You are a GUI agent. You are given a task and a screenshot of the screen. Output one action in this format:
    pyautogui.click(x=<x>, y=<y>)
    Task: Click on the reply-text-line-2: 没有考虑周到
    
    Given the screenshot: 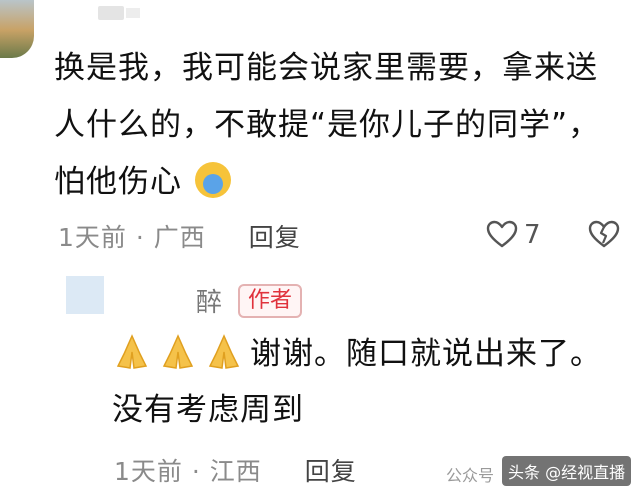 What is the action you would take?
    pyautogui.click(x=208, y=410)
    